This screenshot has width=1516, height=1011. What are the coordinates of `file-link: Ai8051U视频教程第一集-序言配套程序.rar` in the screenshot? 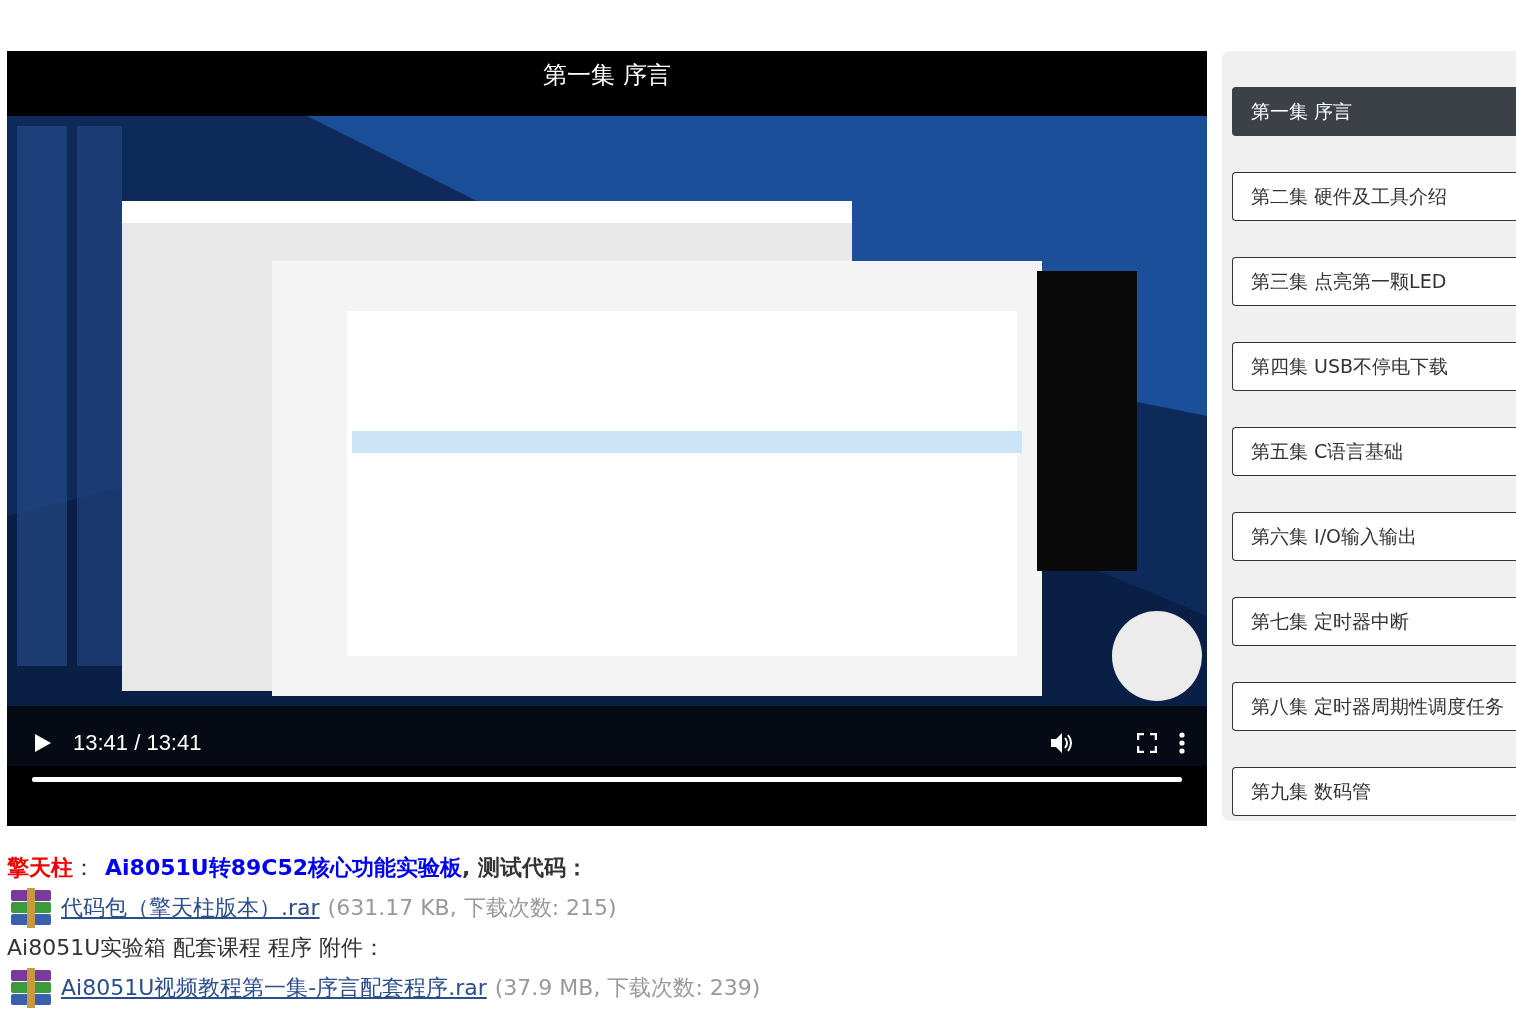 It's located at (274, 988).